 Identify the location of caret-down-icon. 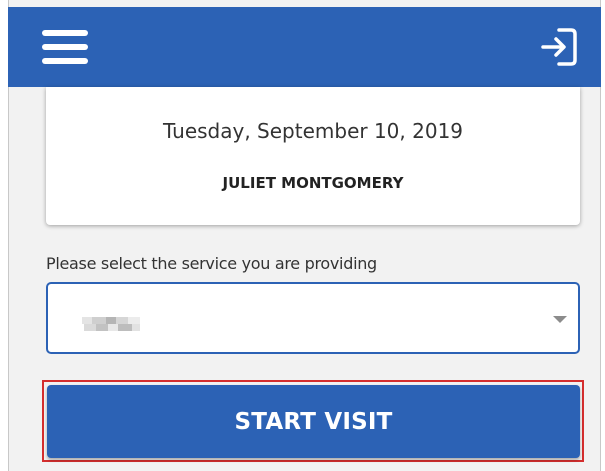
(560, 319).